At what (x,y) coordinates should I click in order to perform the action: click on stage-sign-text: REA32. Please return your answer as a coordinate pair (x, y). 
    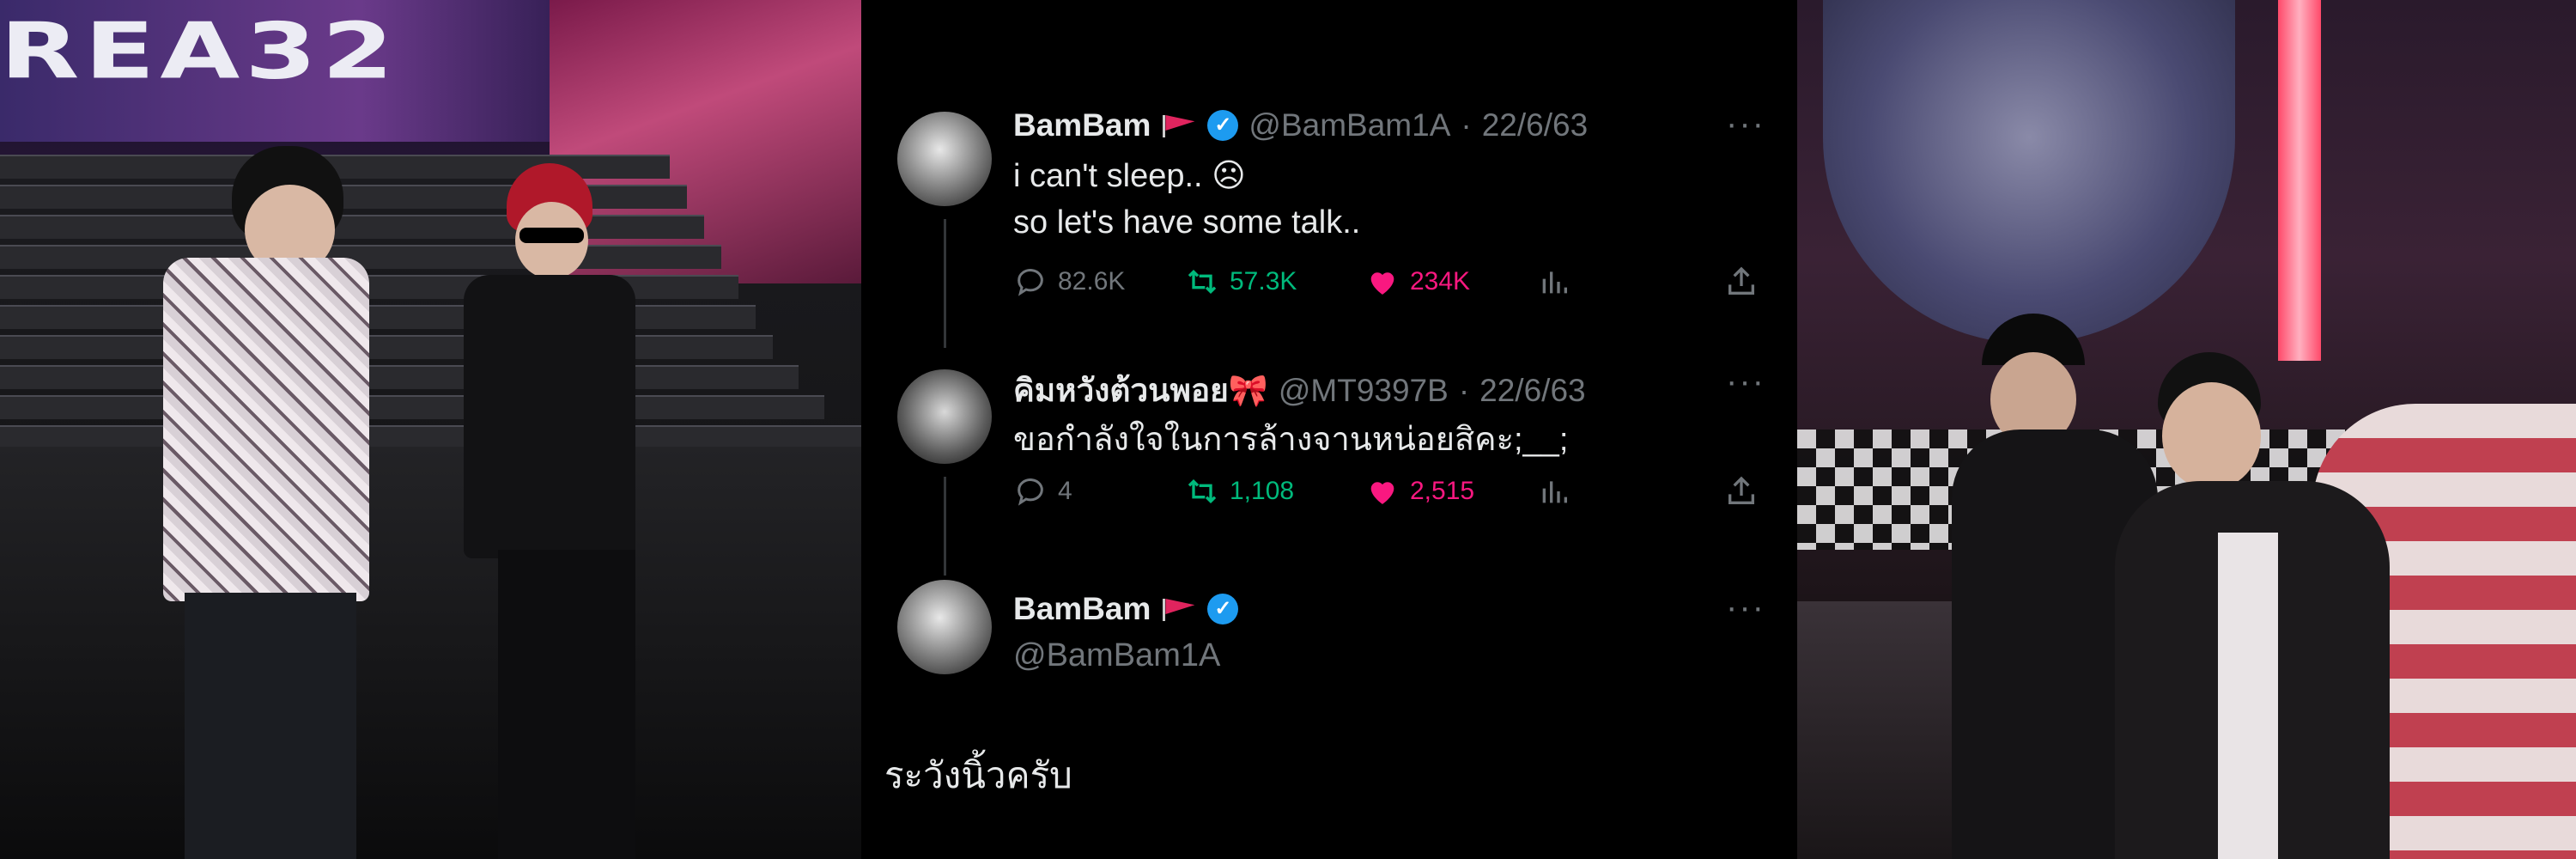
    Looking at the image, I should click on (199, 52).